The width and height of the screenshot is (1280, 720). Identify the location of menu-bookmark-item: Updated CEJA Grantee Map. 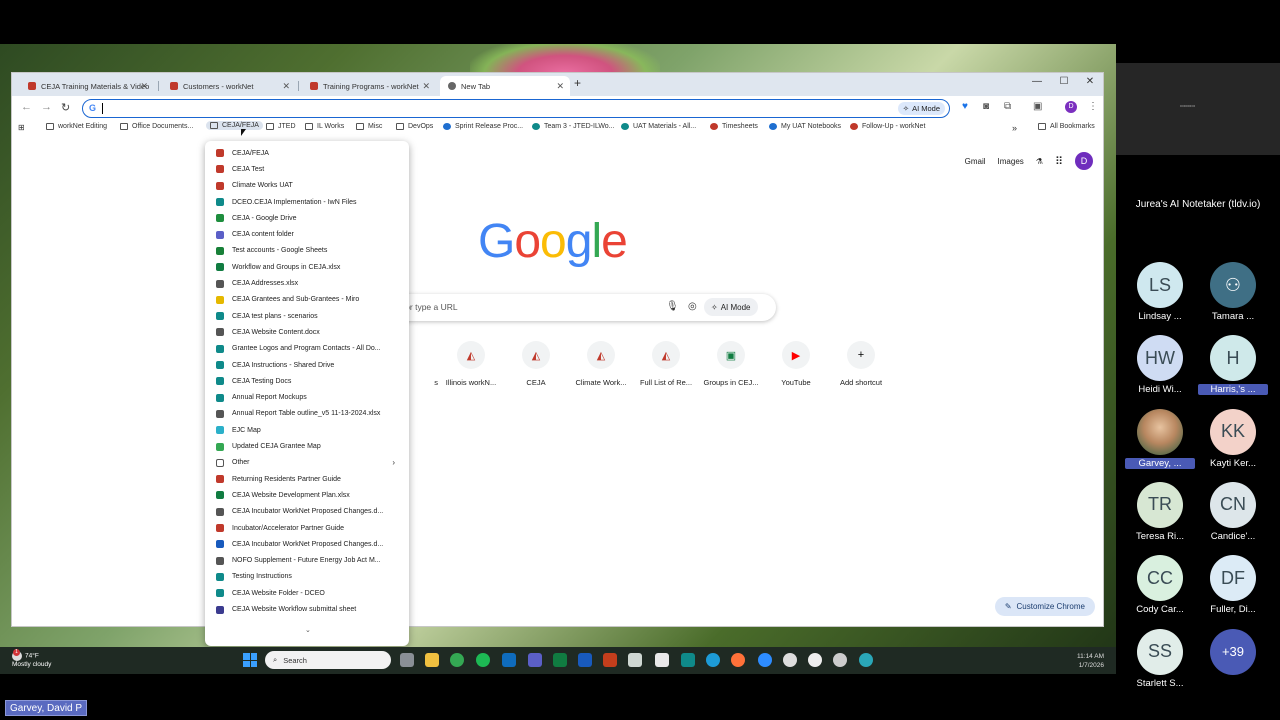
(307, 446).